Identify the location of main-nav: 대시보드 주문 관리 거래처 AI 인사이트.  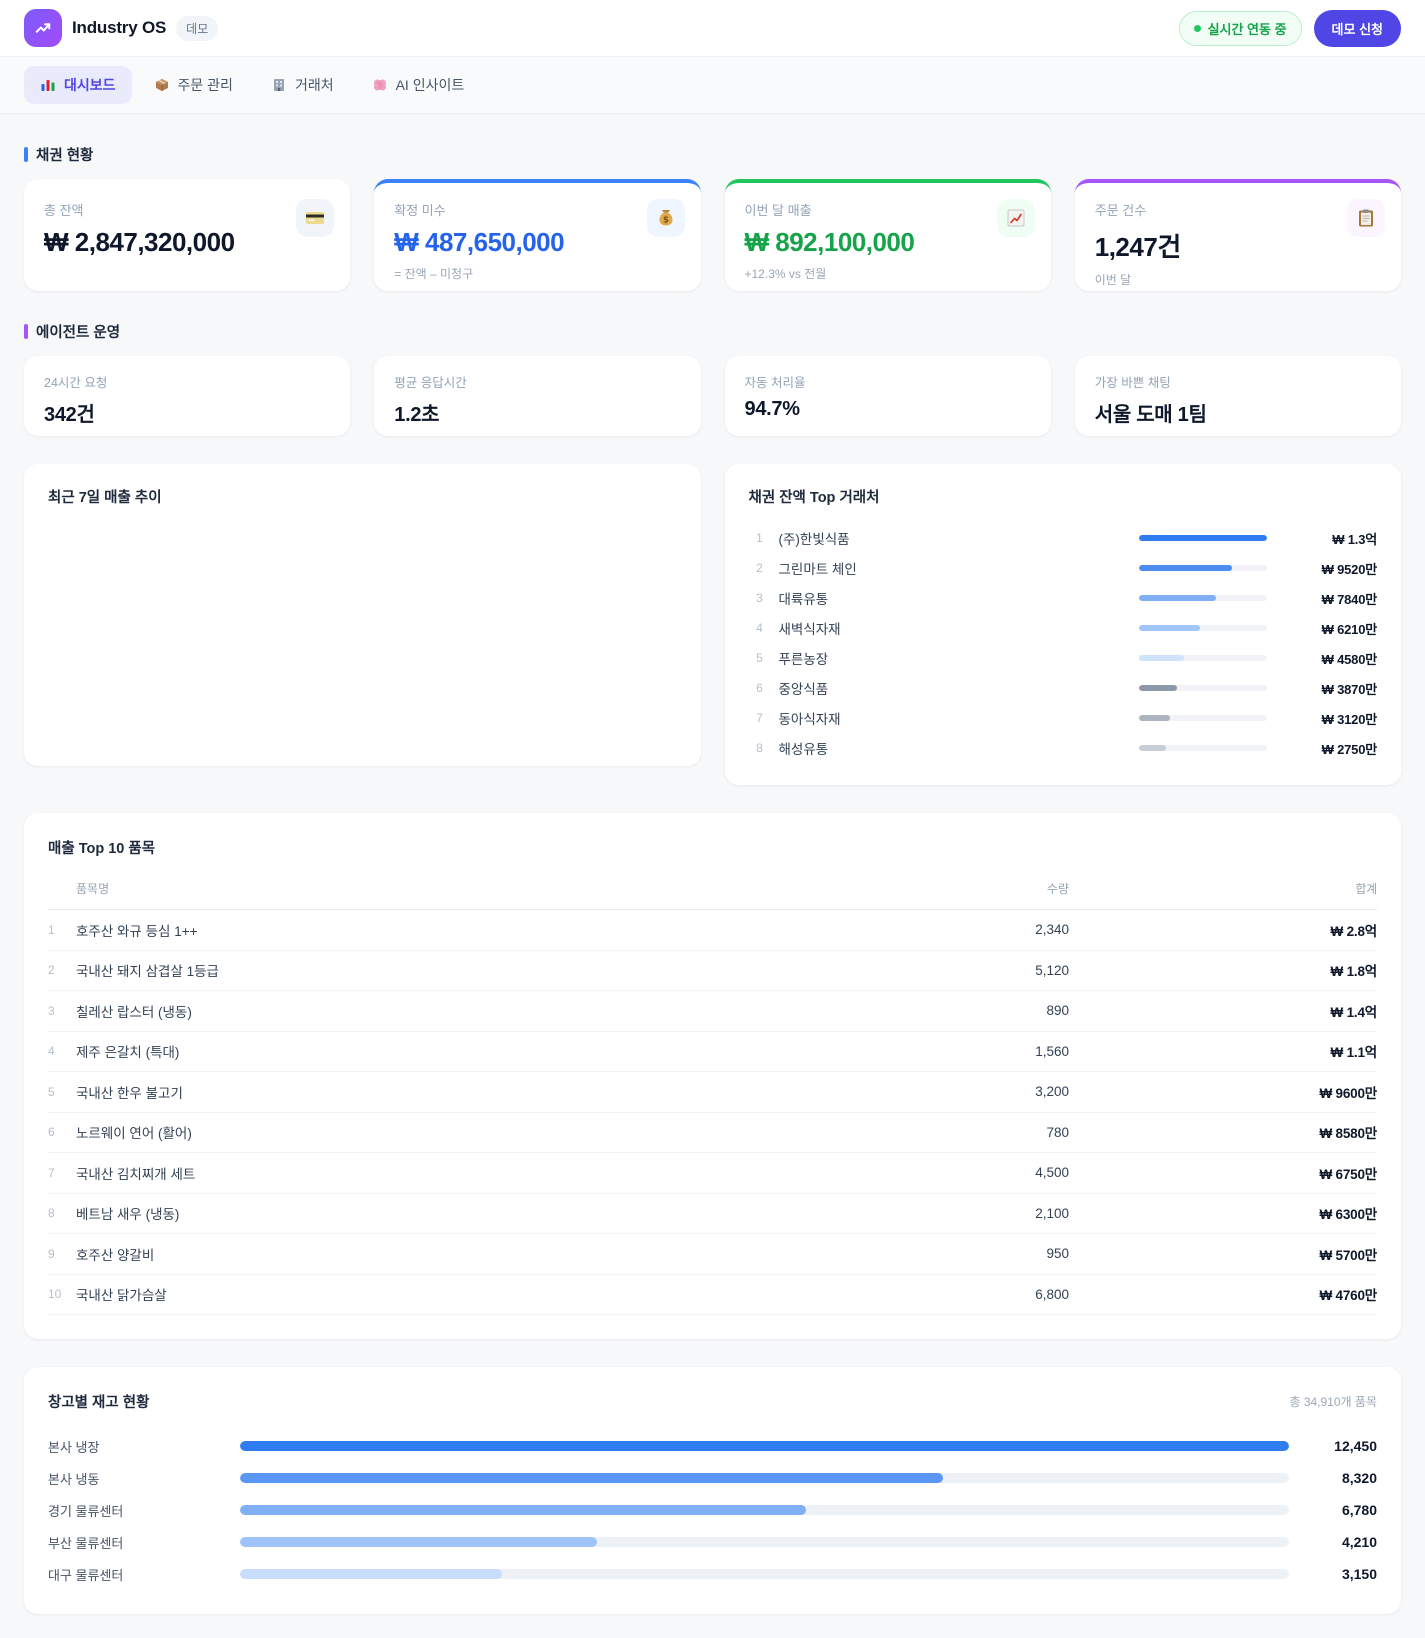
(712, 85).